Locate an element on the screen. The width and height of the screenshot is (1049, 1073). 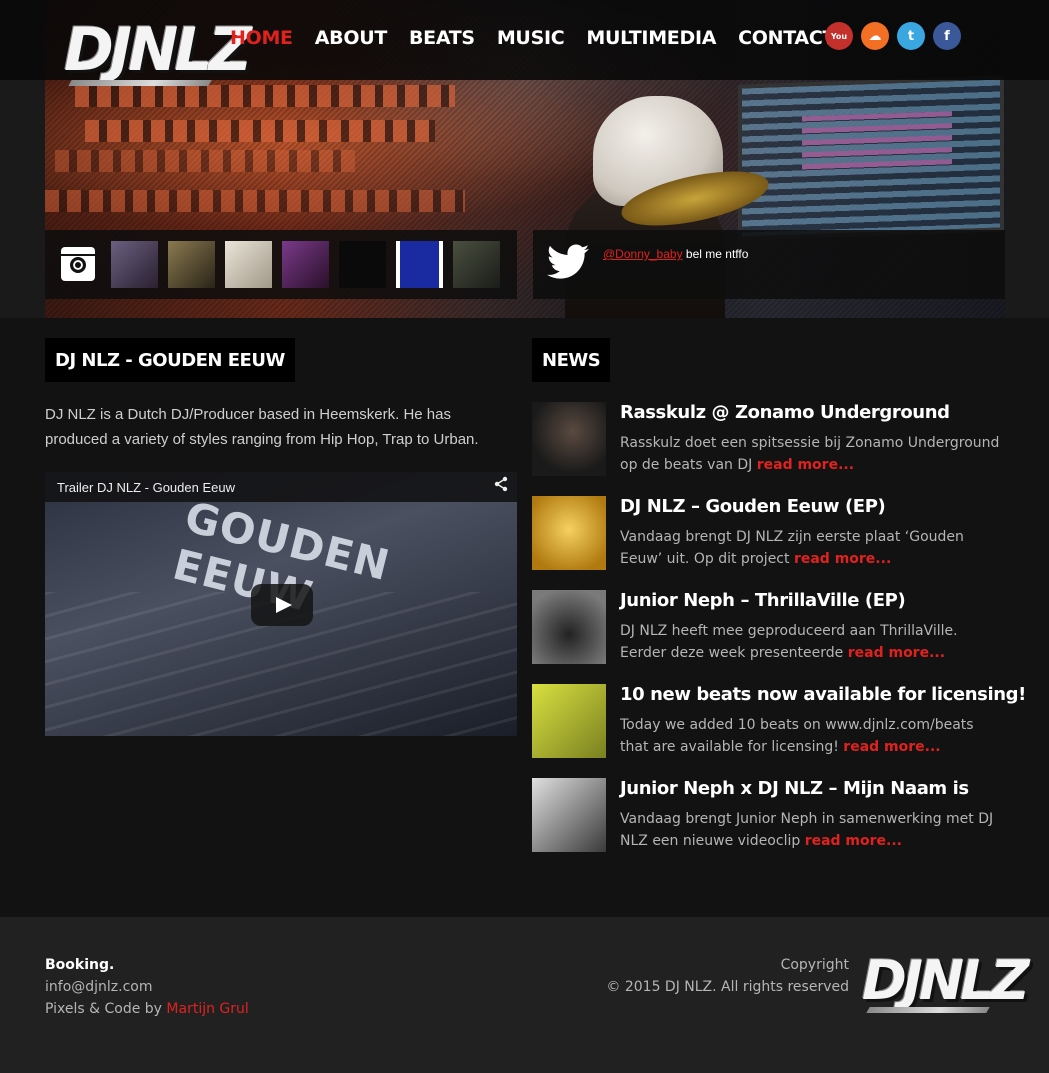
youtube-icon: You is located at coordinates (839, 36).